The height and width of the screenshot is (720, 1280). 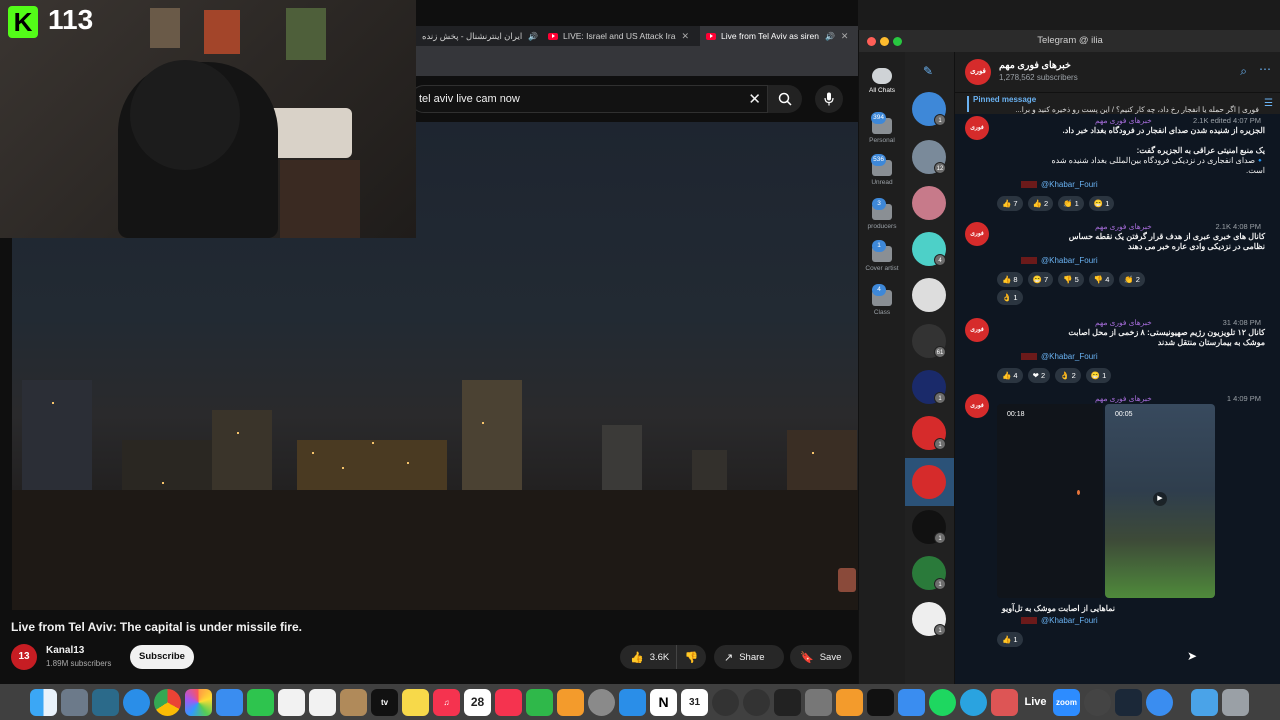 What do you see at coordinates (322, 702) in the screenshot?
I see `freeform-icon` at bounding box center [322, 702].